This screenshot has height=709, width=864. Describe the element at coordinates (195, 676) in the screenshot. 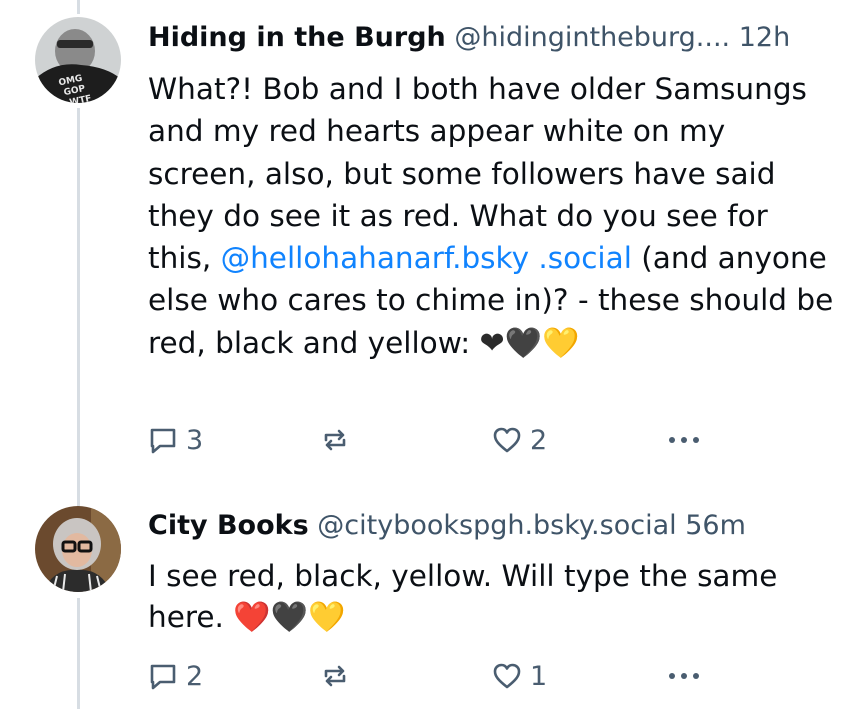

I see `reply-count: 2` at that location.